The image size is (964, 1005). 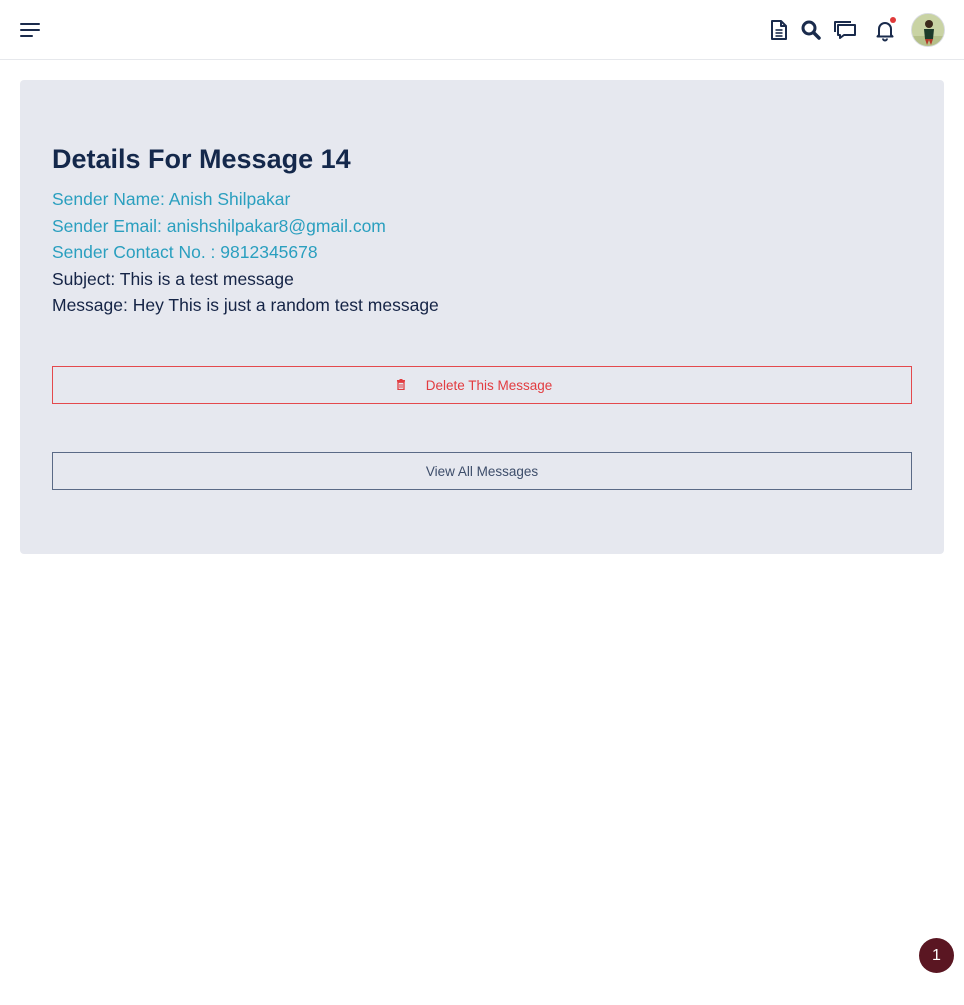 What do you see at coordinates (781, 30) in the screenshot?
I see `document-icon` at bounding box center [781, 30].